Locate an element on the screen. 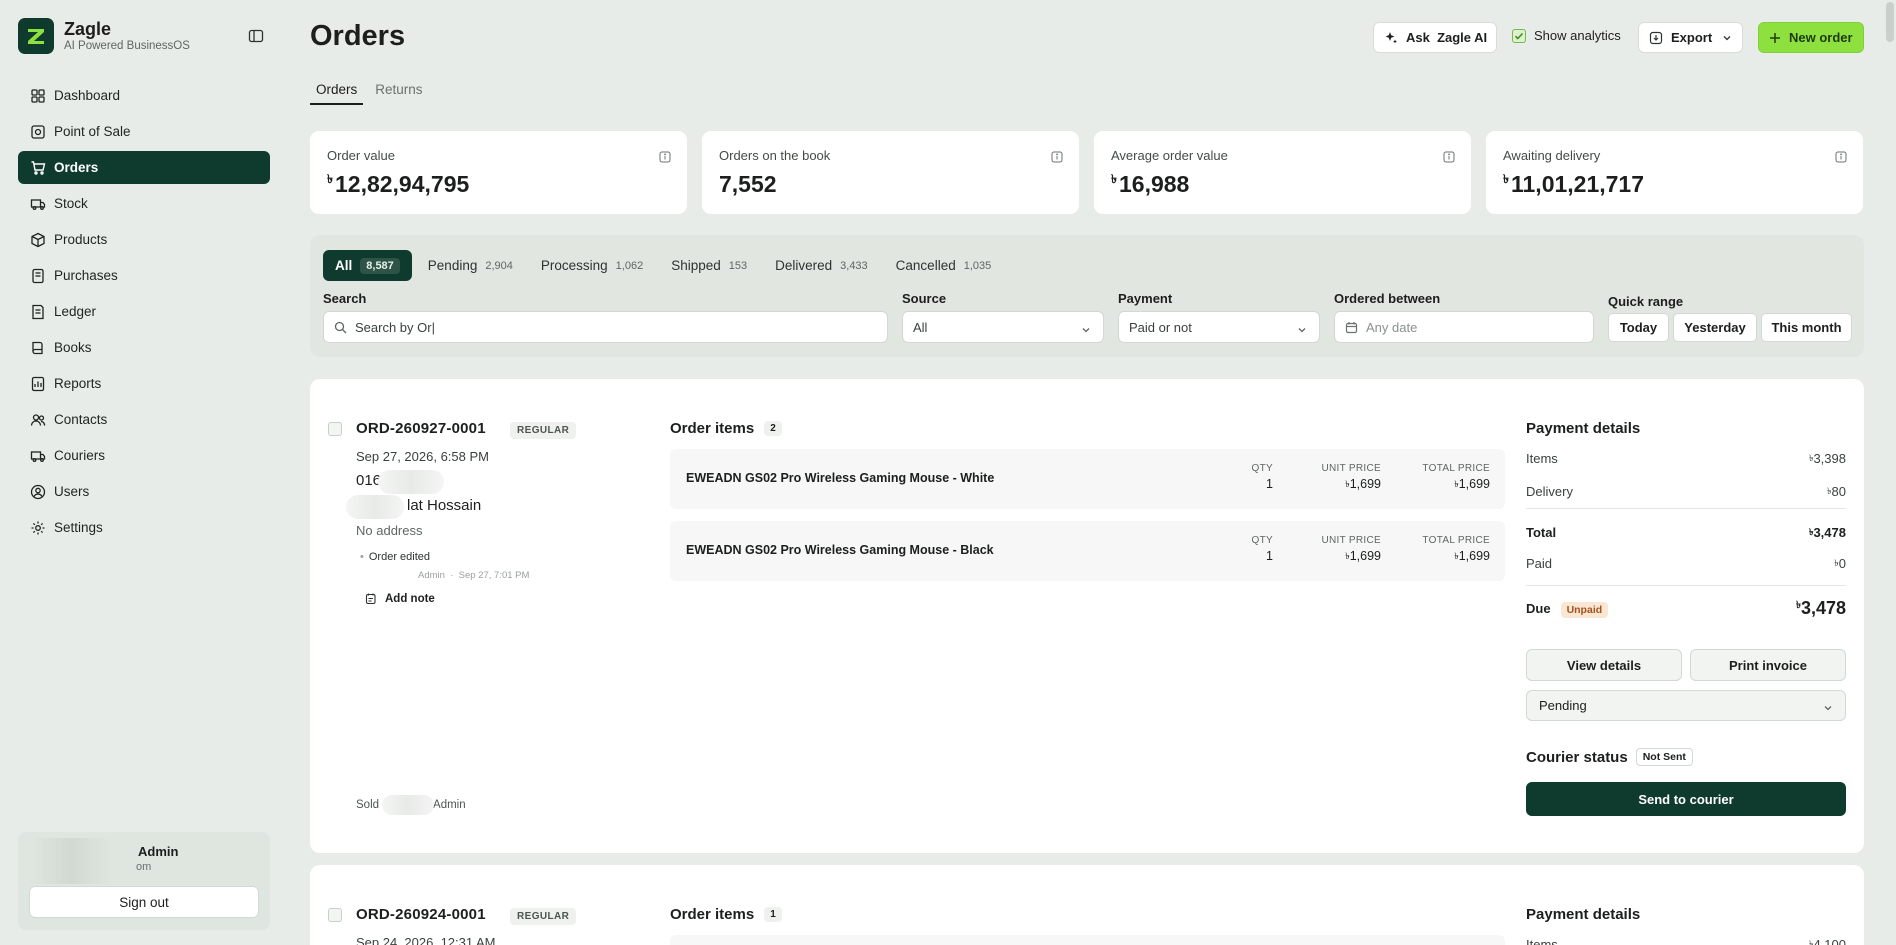 This screenshot has height=945, width=1896. sign-out-button: Sign out is located at coordinates (144, 902).